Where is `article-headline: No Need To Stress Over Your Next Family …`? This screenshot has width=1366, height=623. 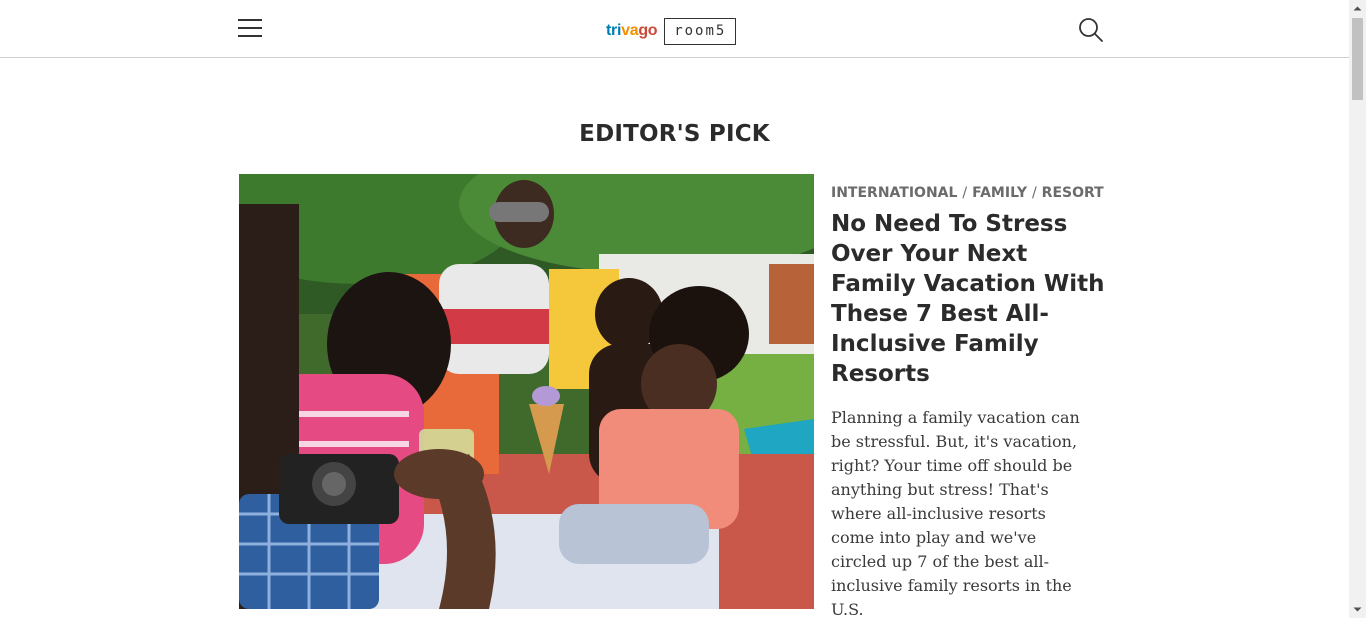
article-headline: No Need To Stress Over Your Next Family … is located at coordinates (968, 299).